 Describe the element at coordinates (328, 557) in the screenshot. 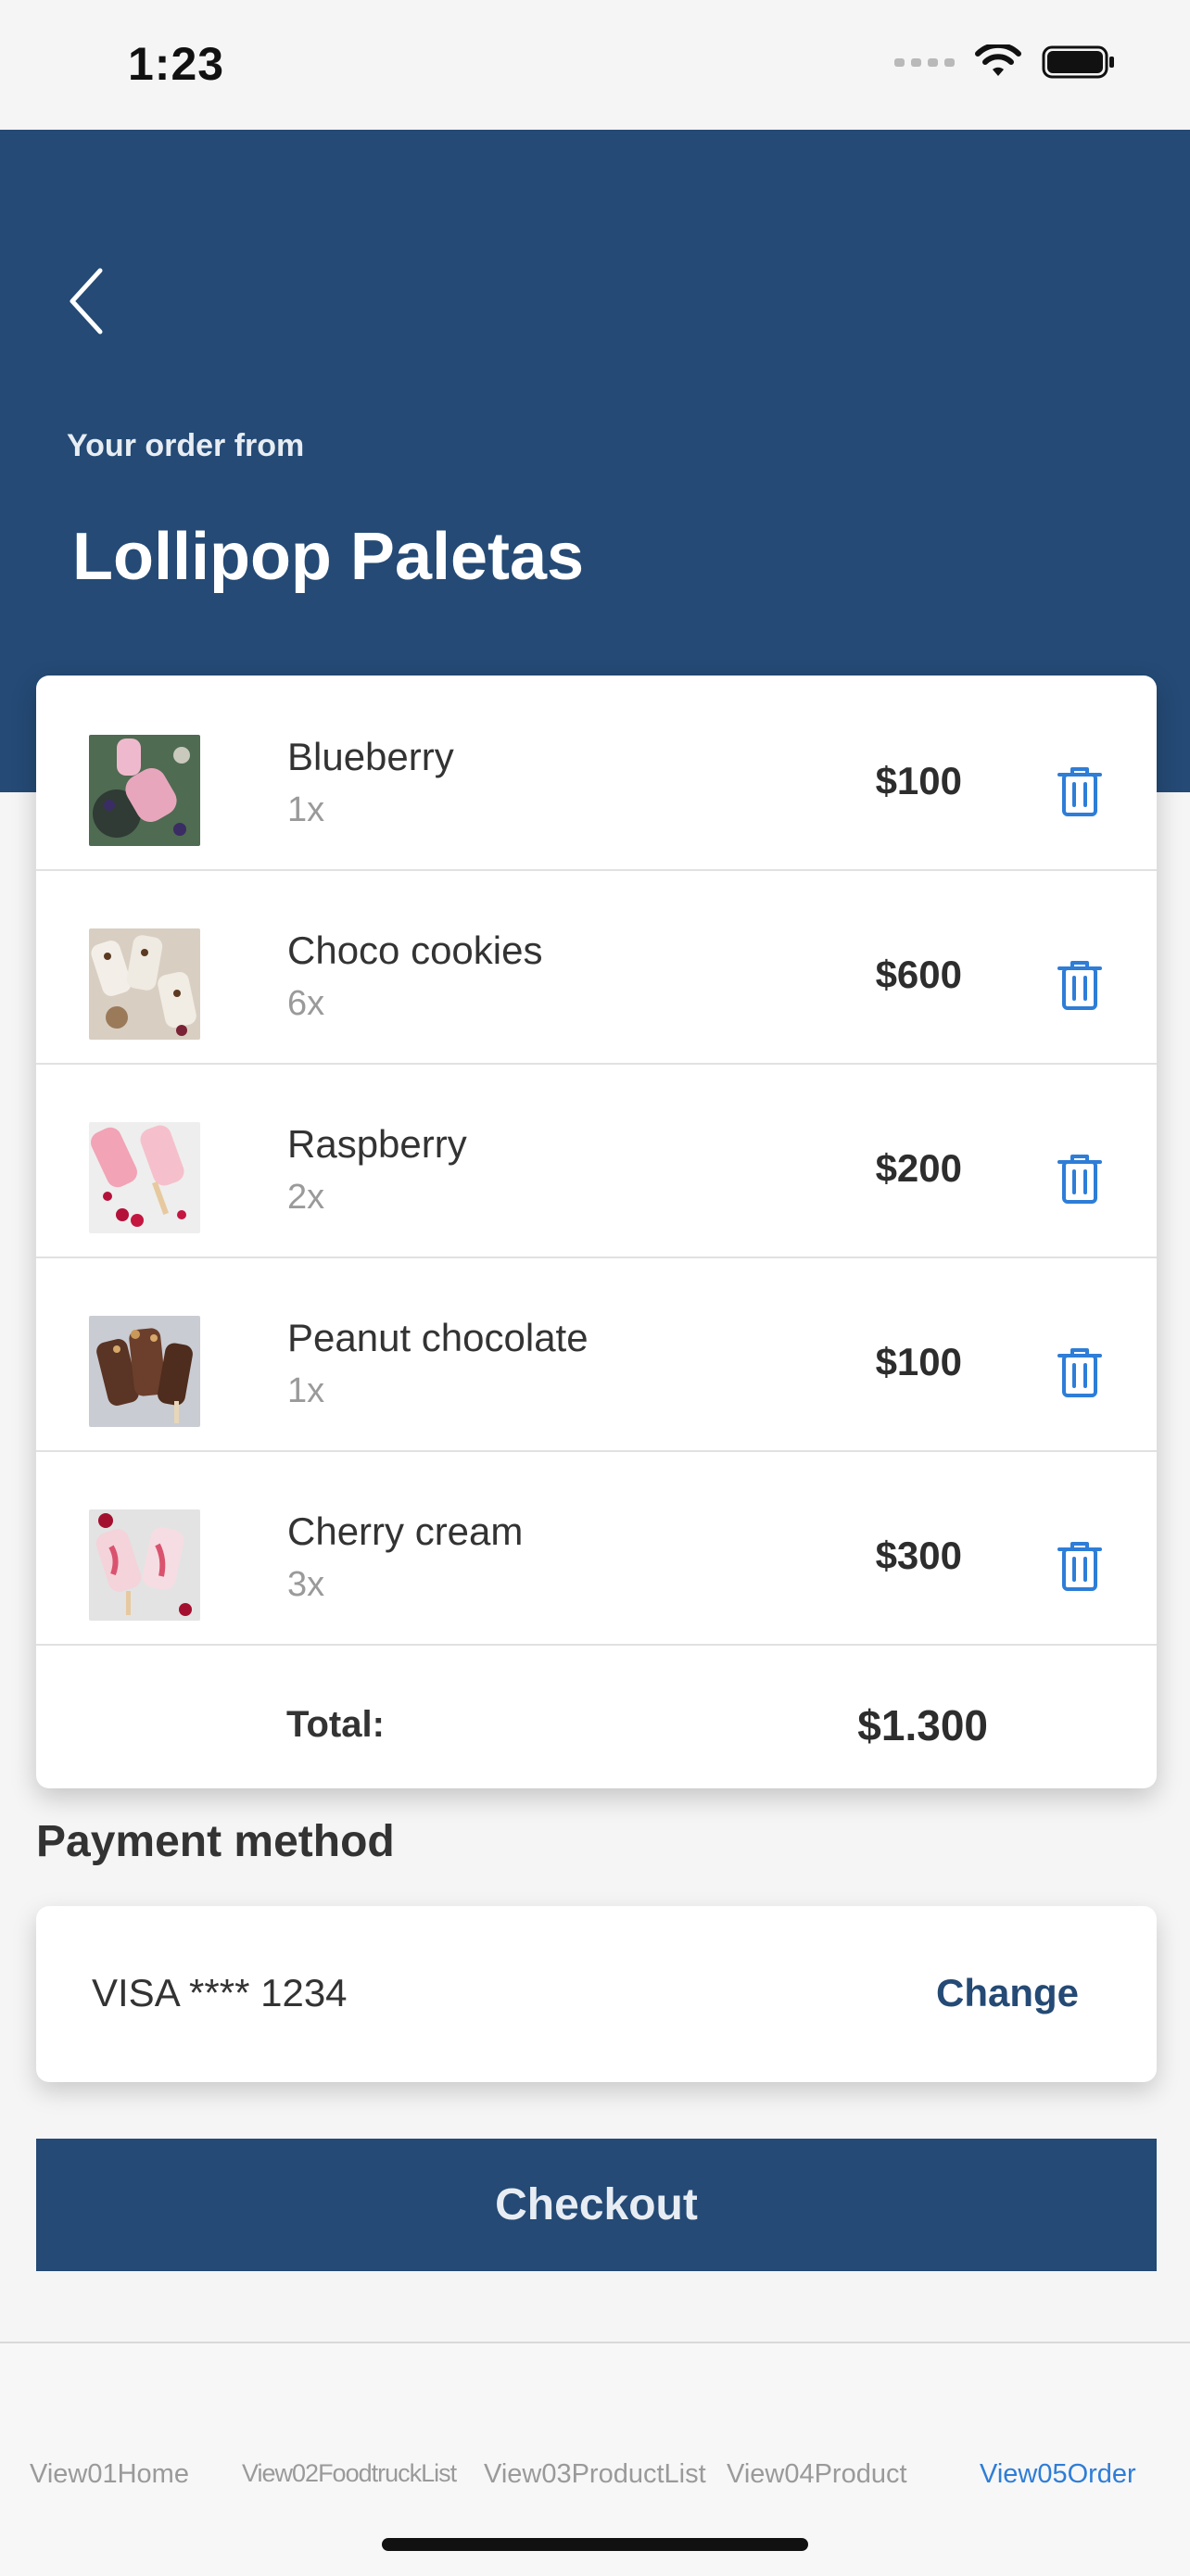

I see `restaurant-name: Lollipop Paletas` at that location.